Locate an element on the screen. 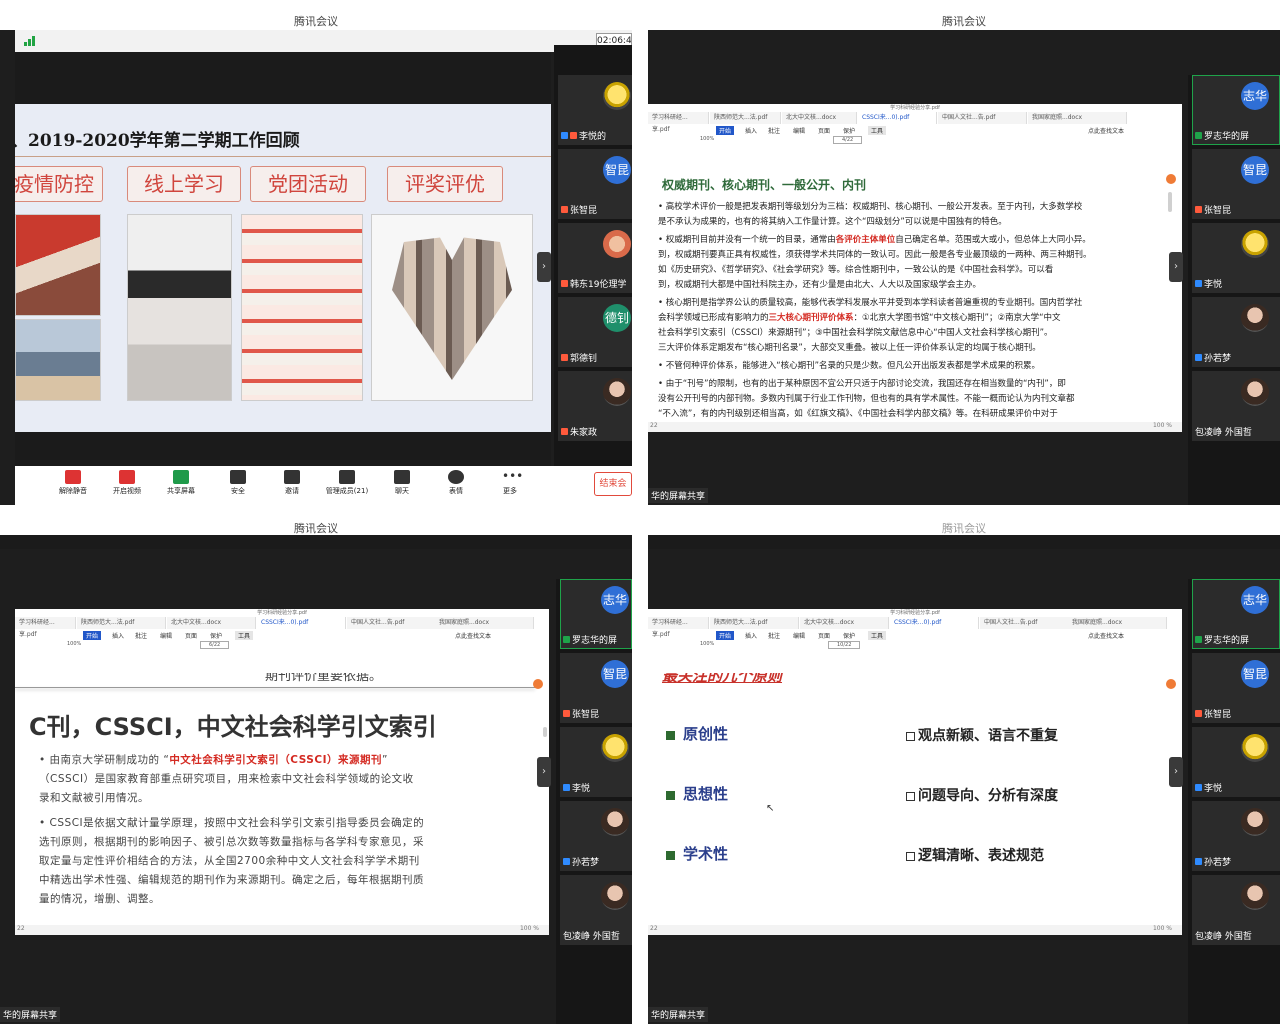  screen-share-label: 华的屏幕共享 is located at coordinates (678, 495).